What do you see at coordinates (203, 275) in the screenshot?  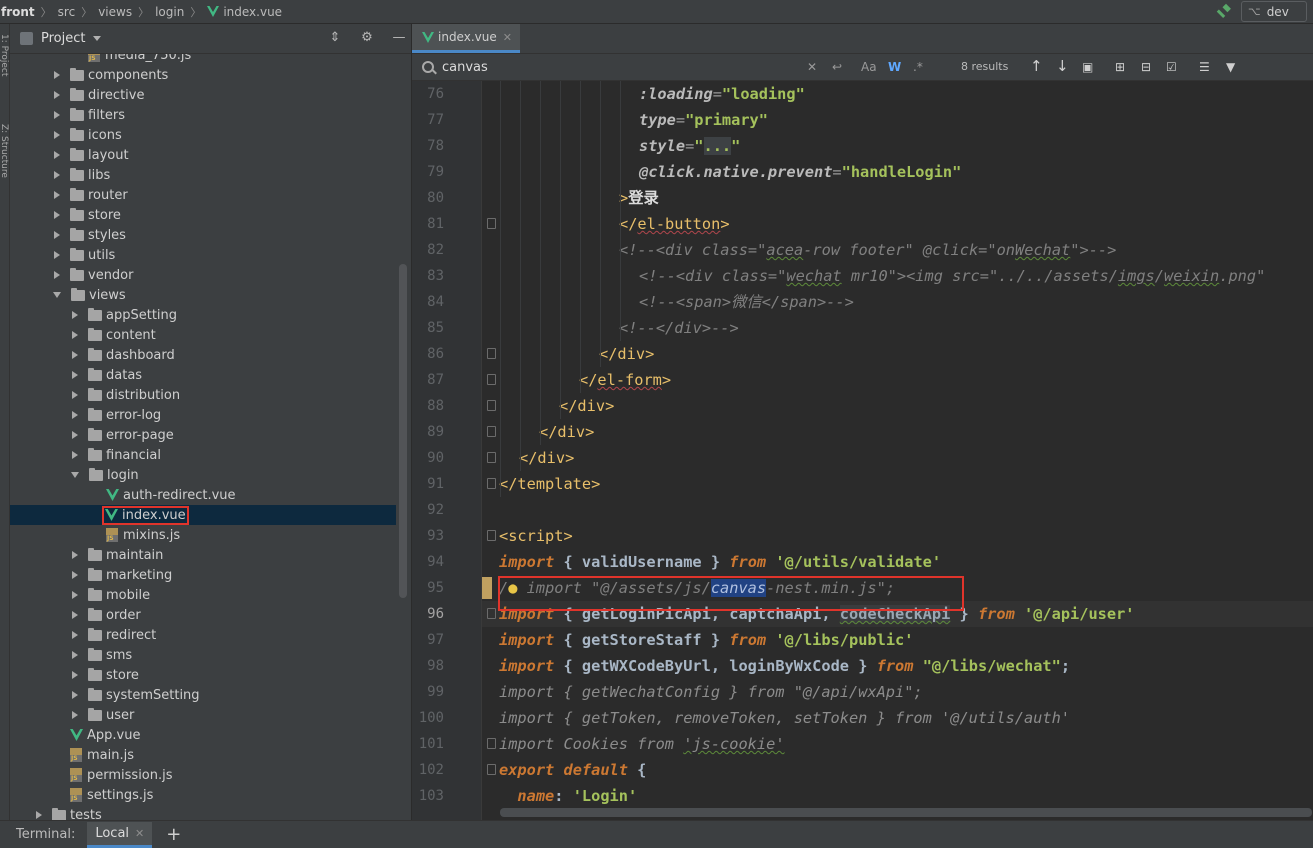 I see `tree-item: vendor` at bounding box center [203, 275].